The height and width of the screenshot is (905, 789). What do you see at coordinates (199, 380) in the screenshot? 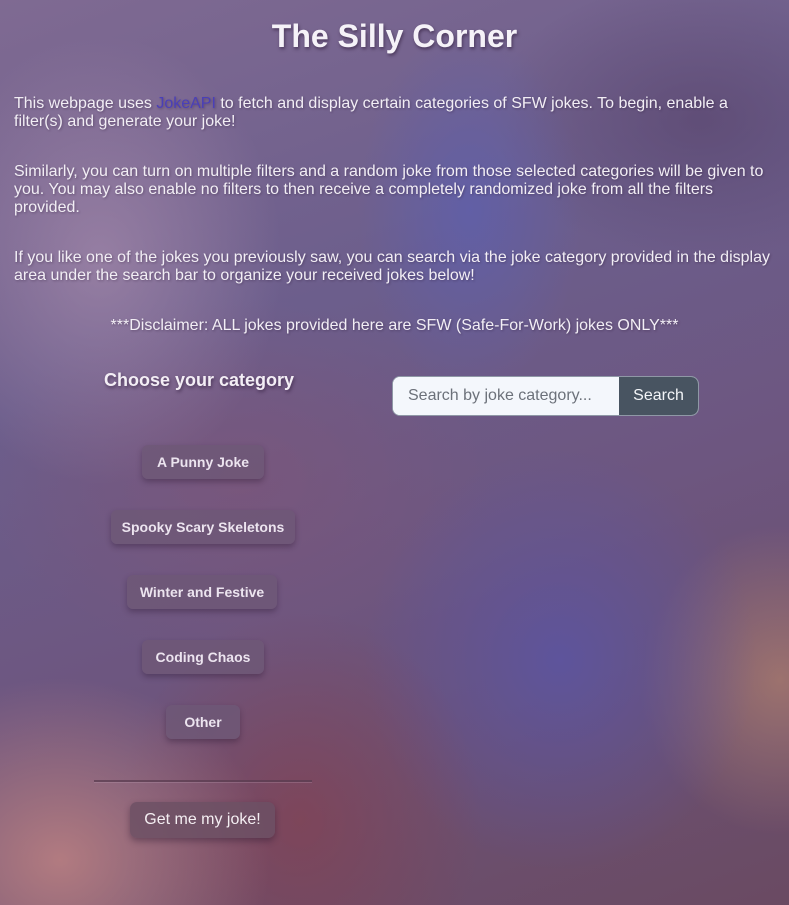
I see `category-heading: Choose your category` at bounding box center [199, 380].